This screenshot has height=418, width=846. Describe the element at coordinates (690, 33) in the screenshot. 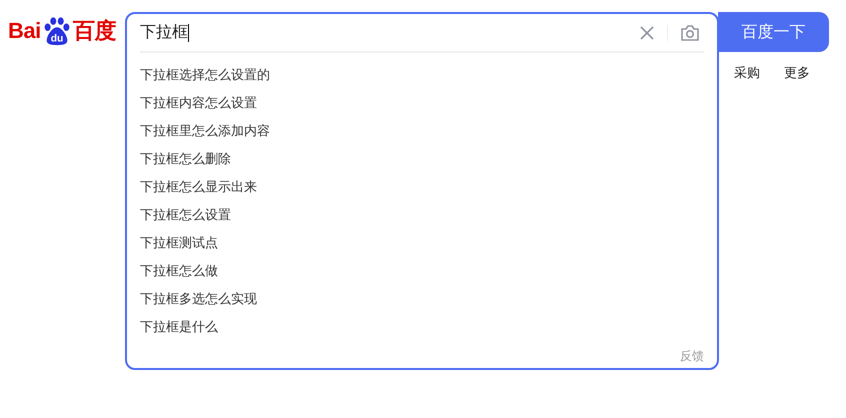

I see `camera-icon` at that location.